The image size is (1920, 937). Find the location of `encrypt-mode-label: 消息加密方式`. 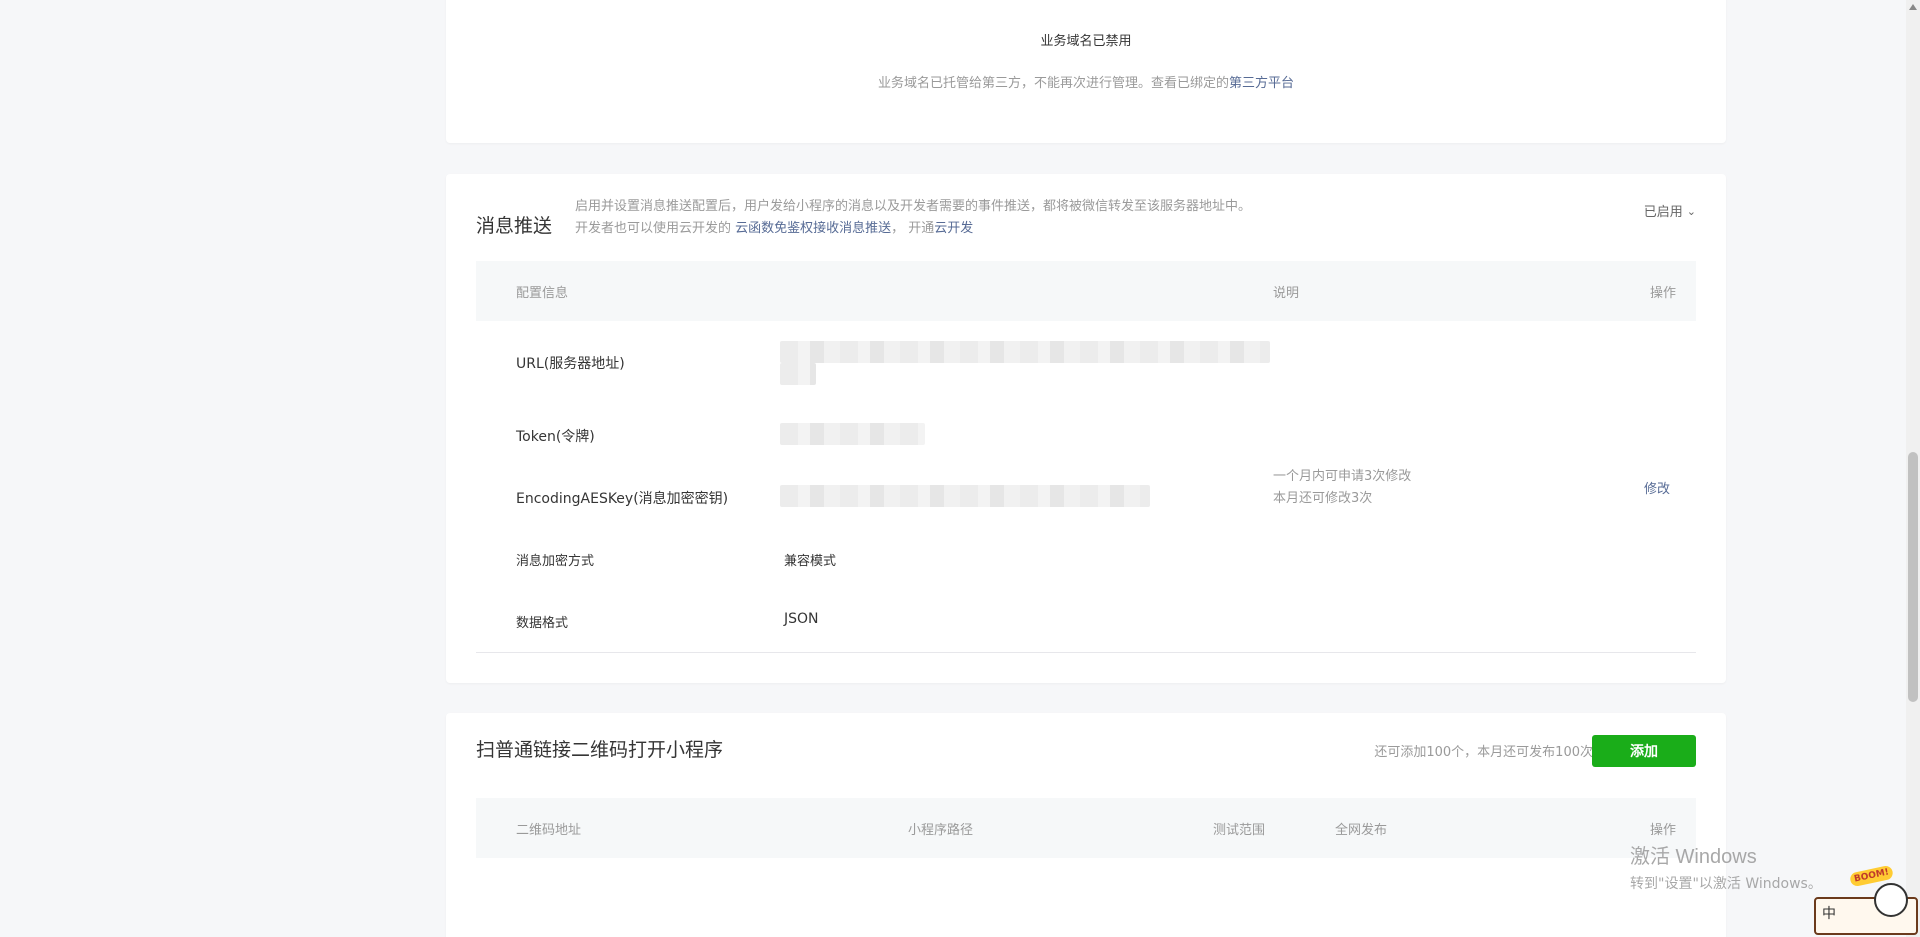

encrypt-mode-label: 消息加密方式 is located at coordinates (555, 561).